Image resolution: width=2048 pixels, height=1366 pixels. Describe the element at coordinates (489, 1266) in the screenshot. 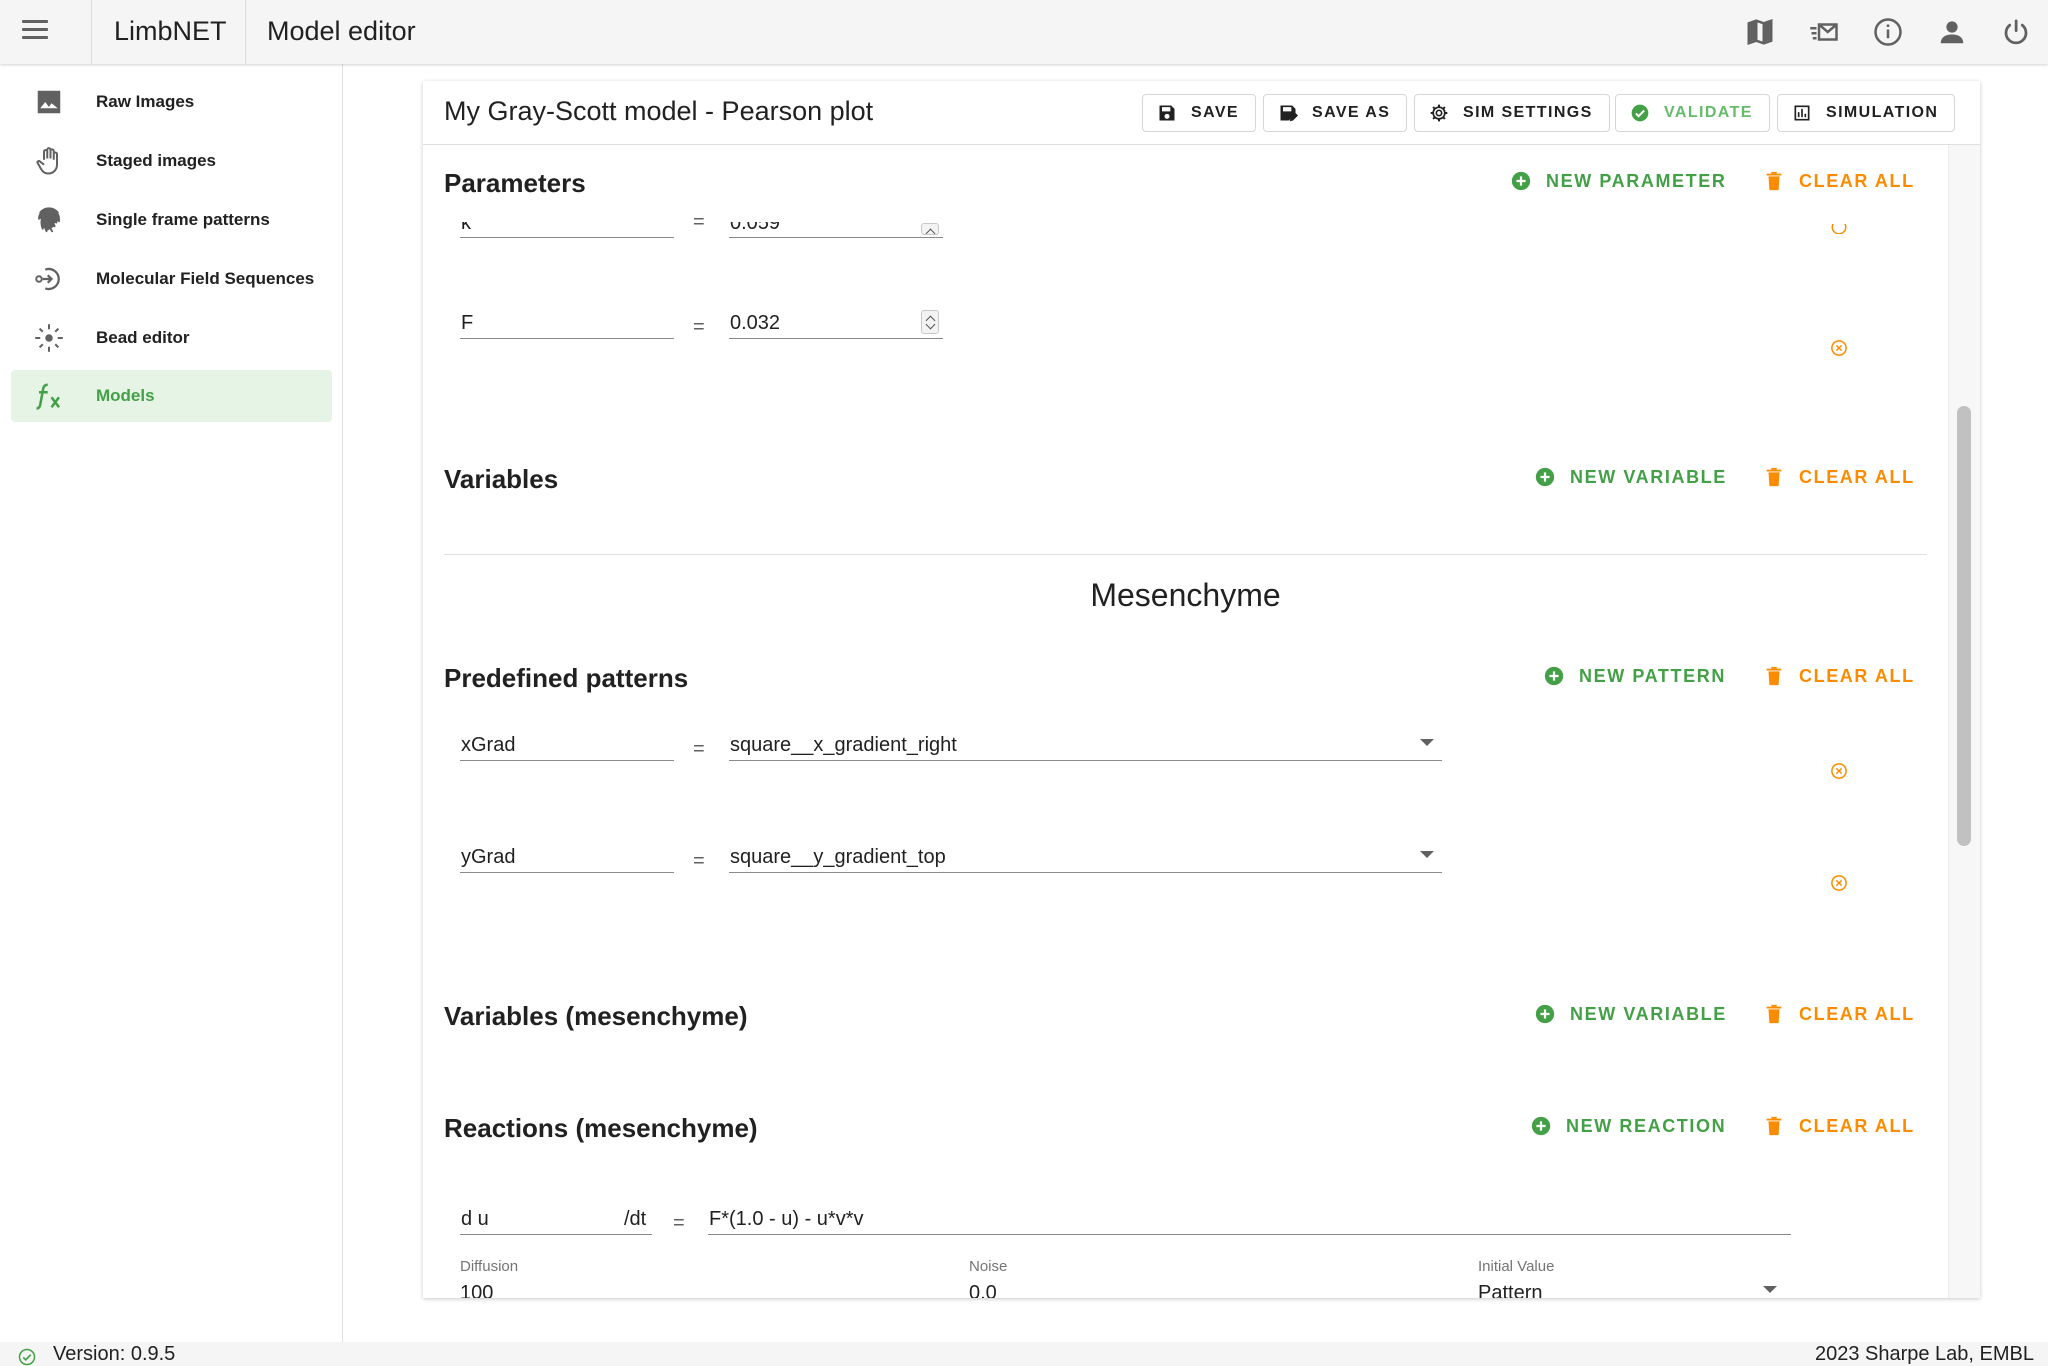

I see `diffusion-label: Diffusion` at that location.